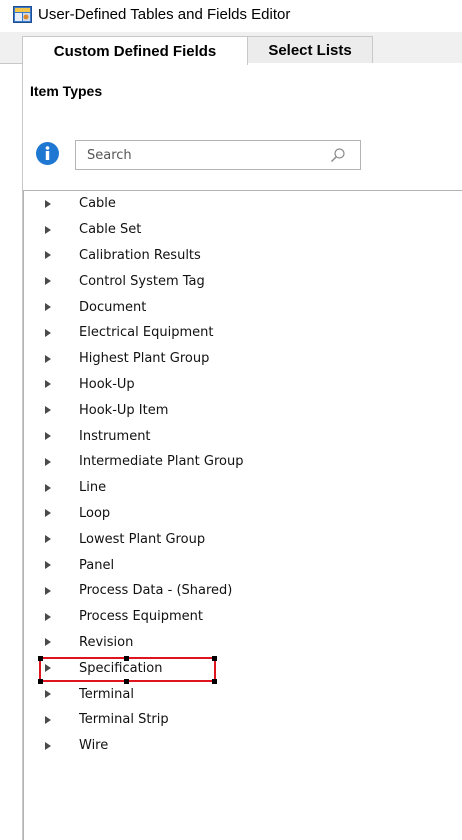  Describe the element at coordinates (146, 333) in the screenshot. I see `tree-item-label: Electrical Equipment` at that location.